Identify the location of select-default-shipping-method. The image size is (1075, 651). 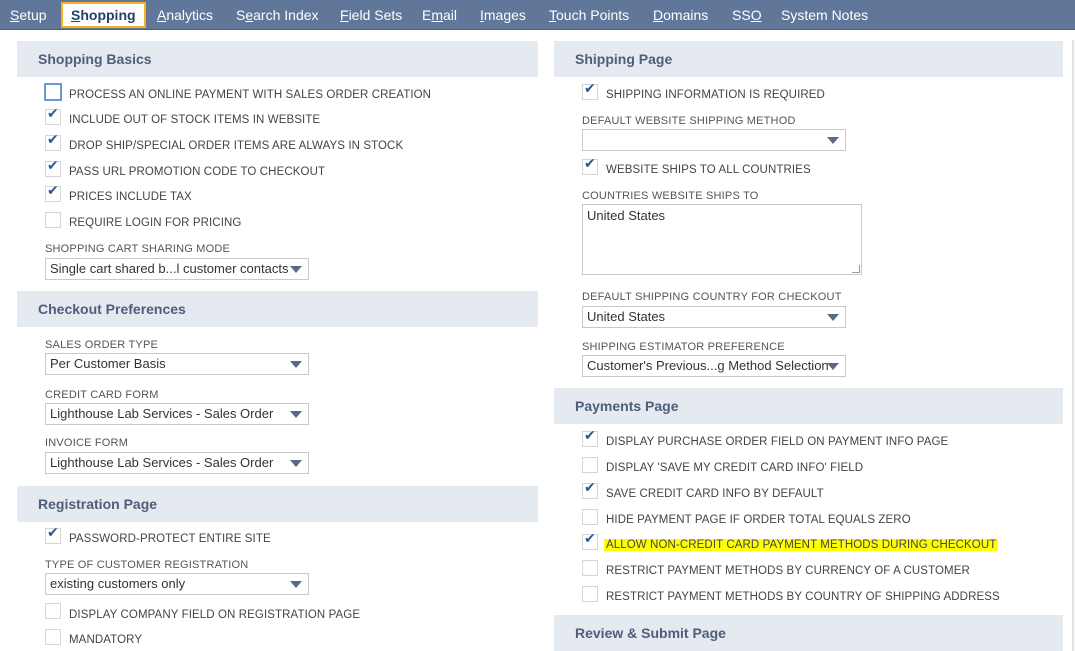
(714, 140).